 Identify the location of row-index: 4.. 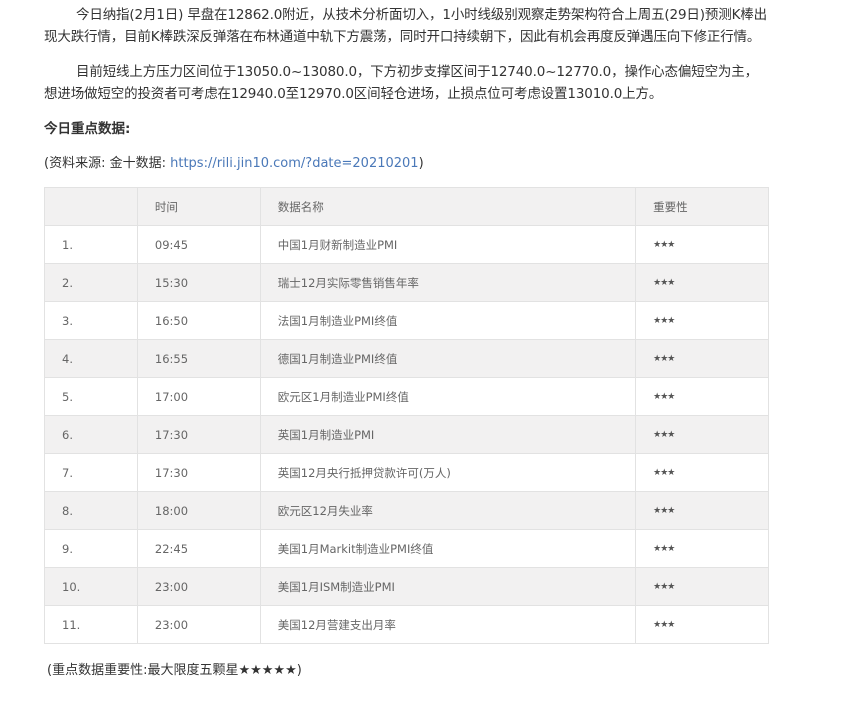
(91, 358).